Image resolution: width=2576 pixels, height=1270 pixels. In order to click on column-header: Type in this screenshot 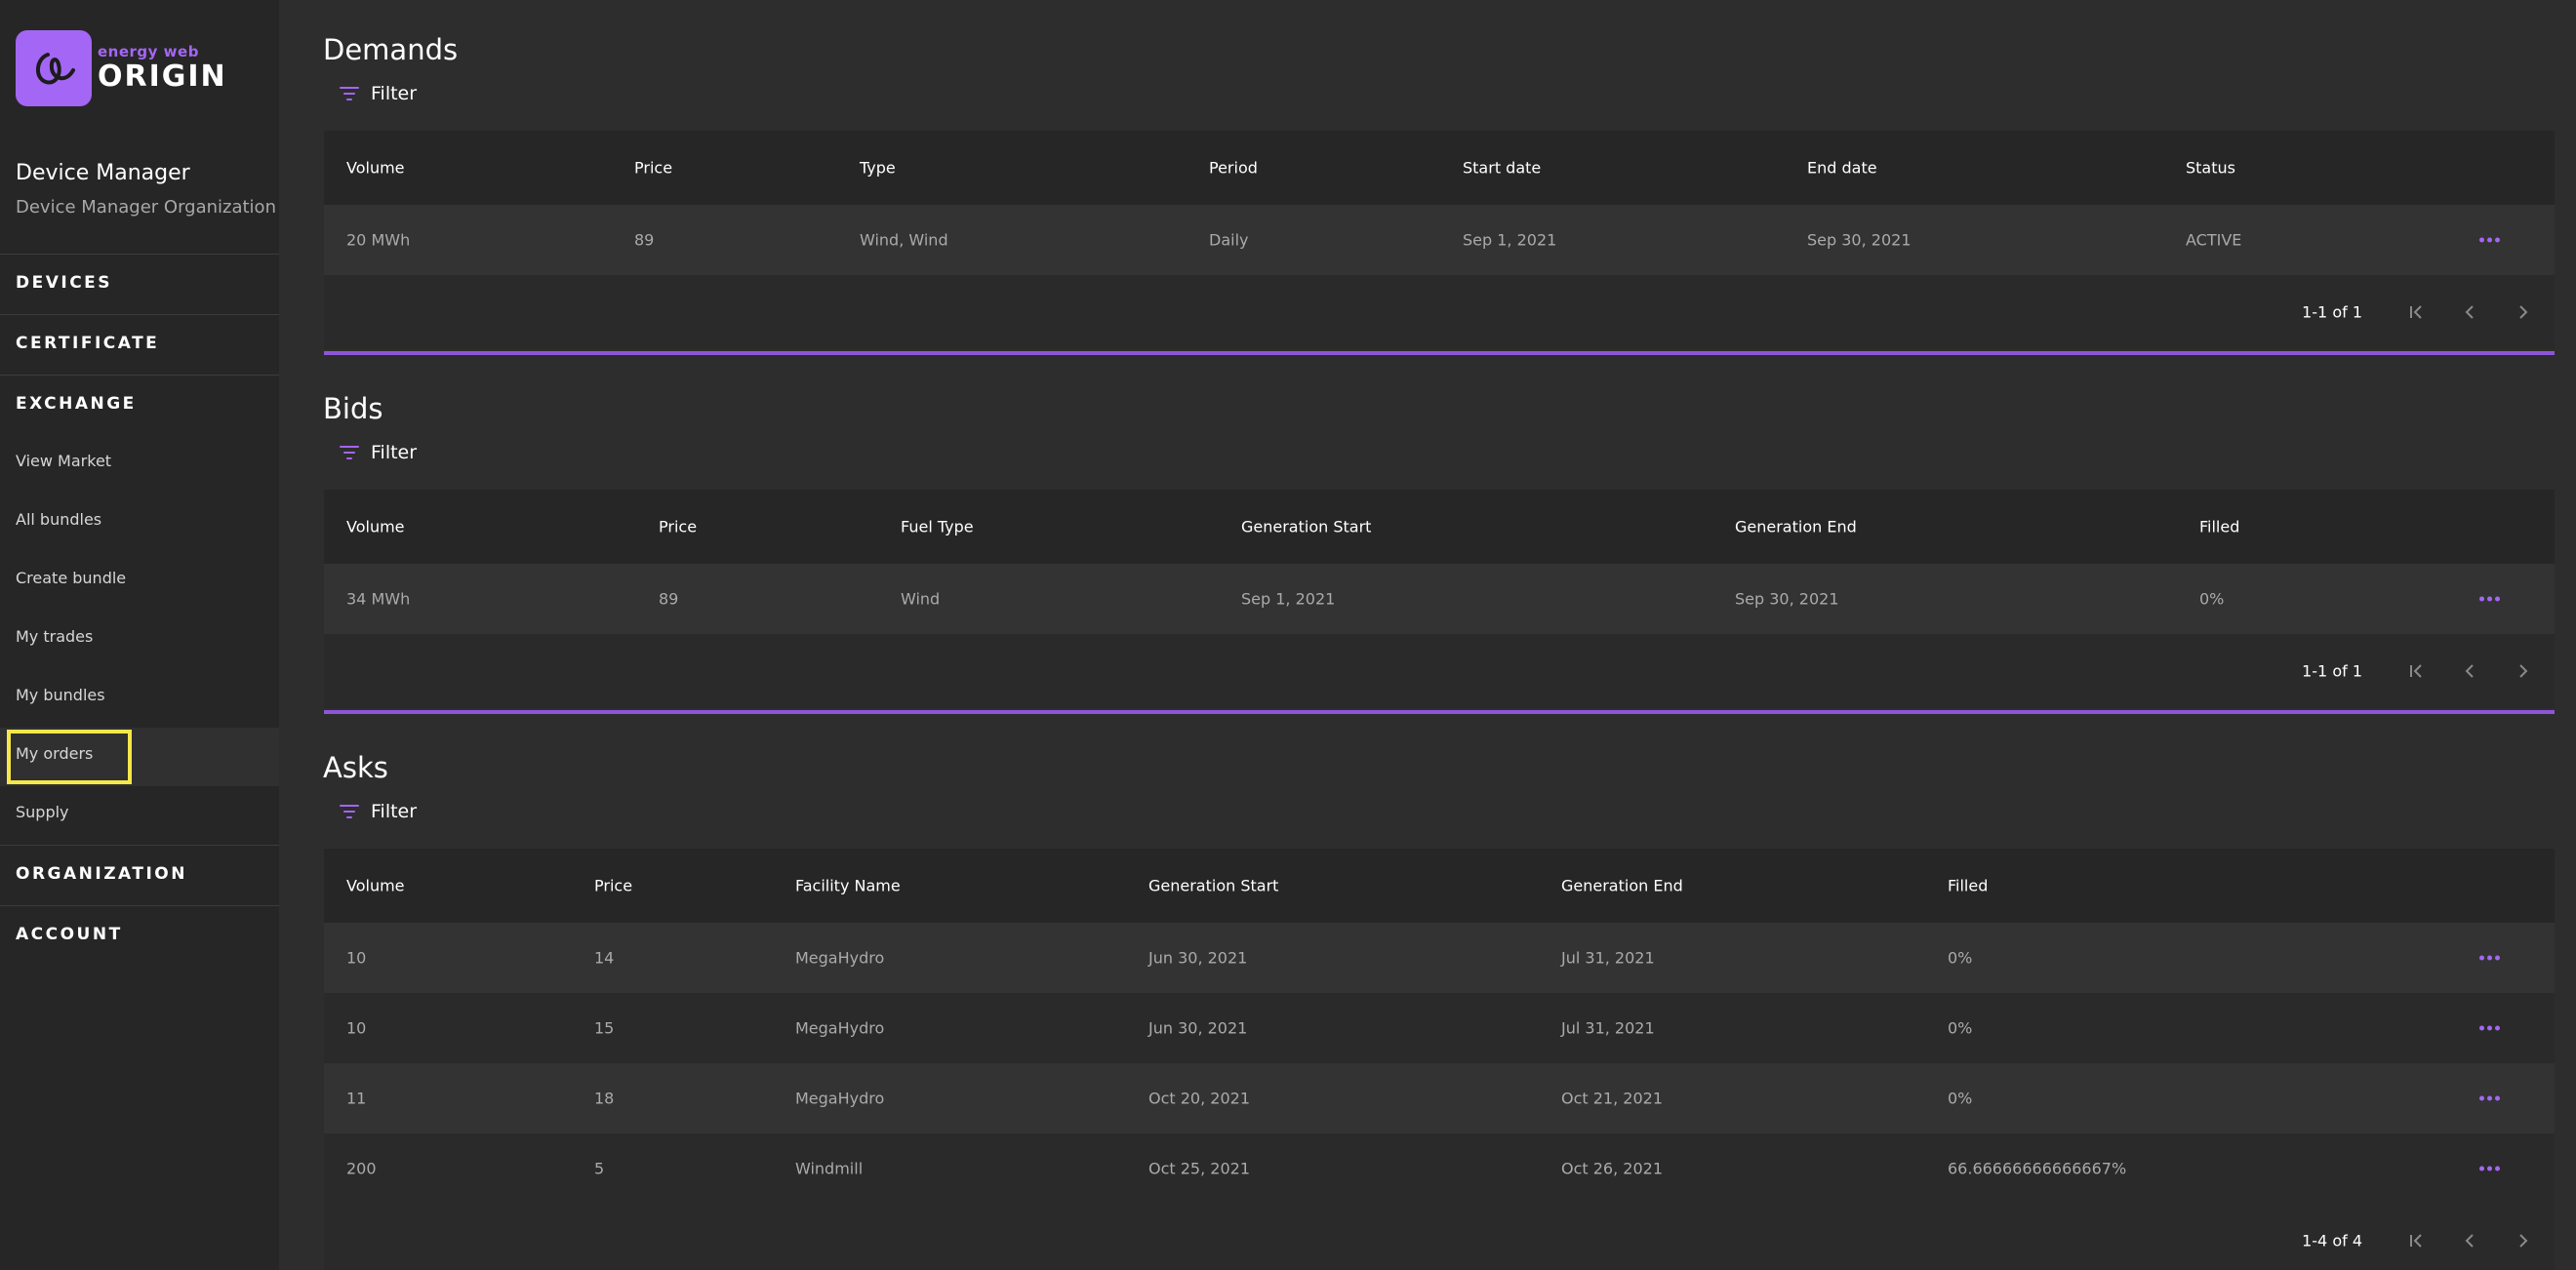, I will do `click(878, 168)`.